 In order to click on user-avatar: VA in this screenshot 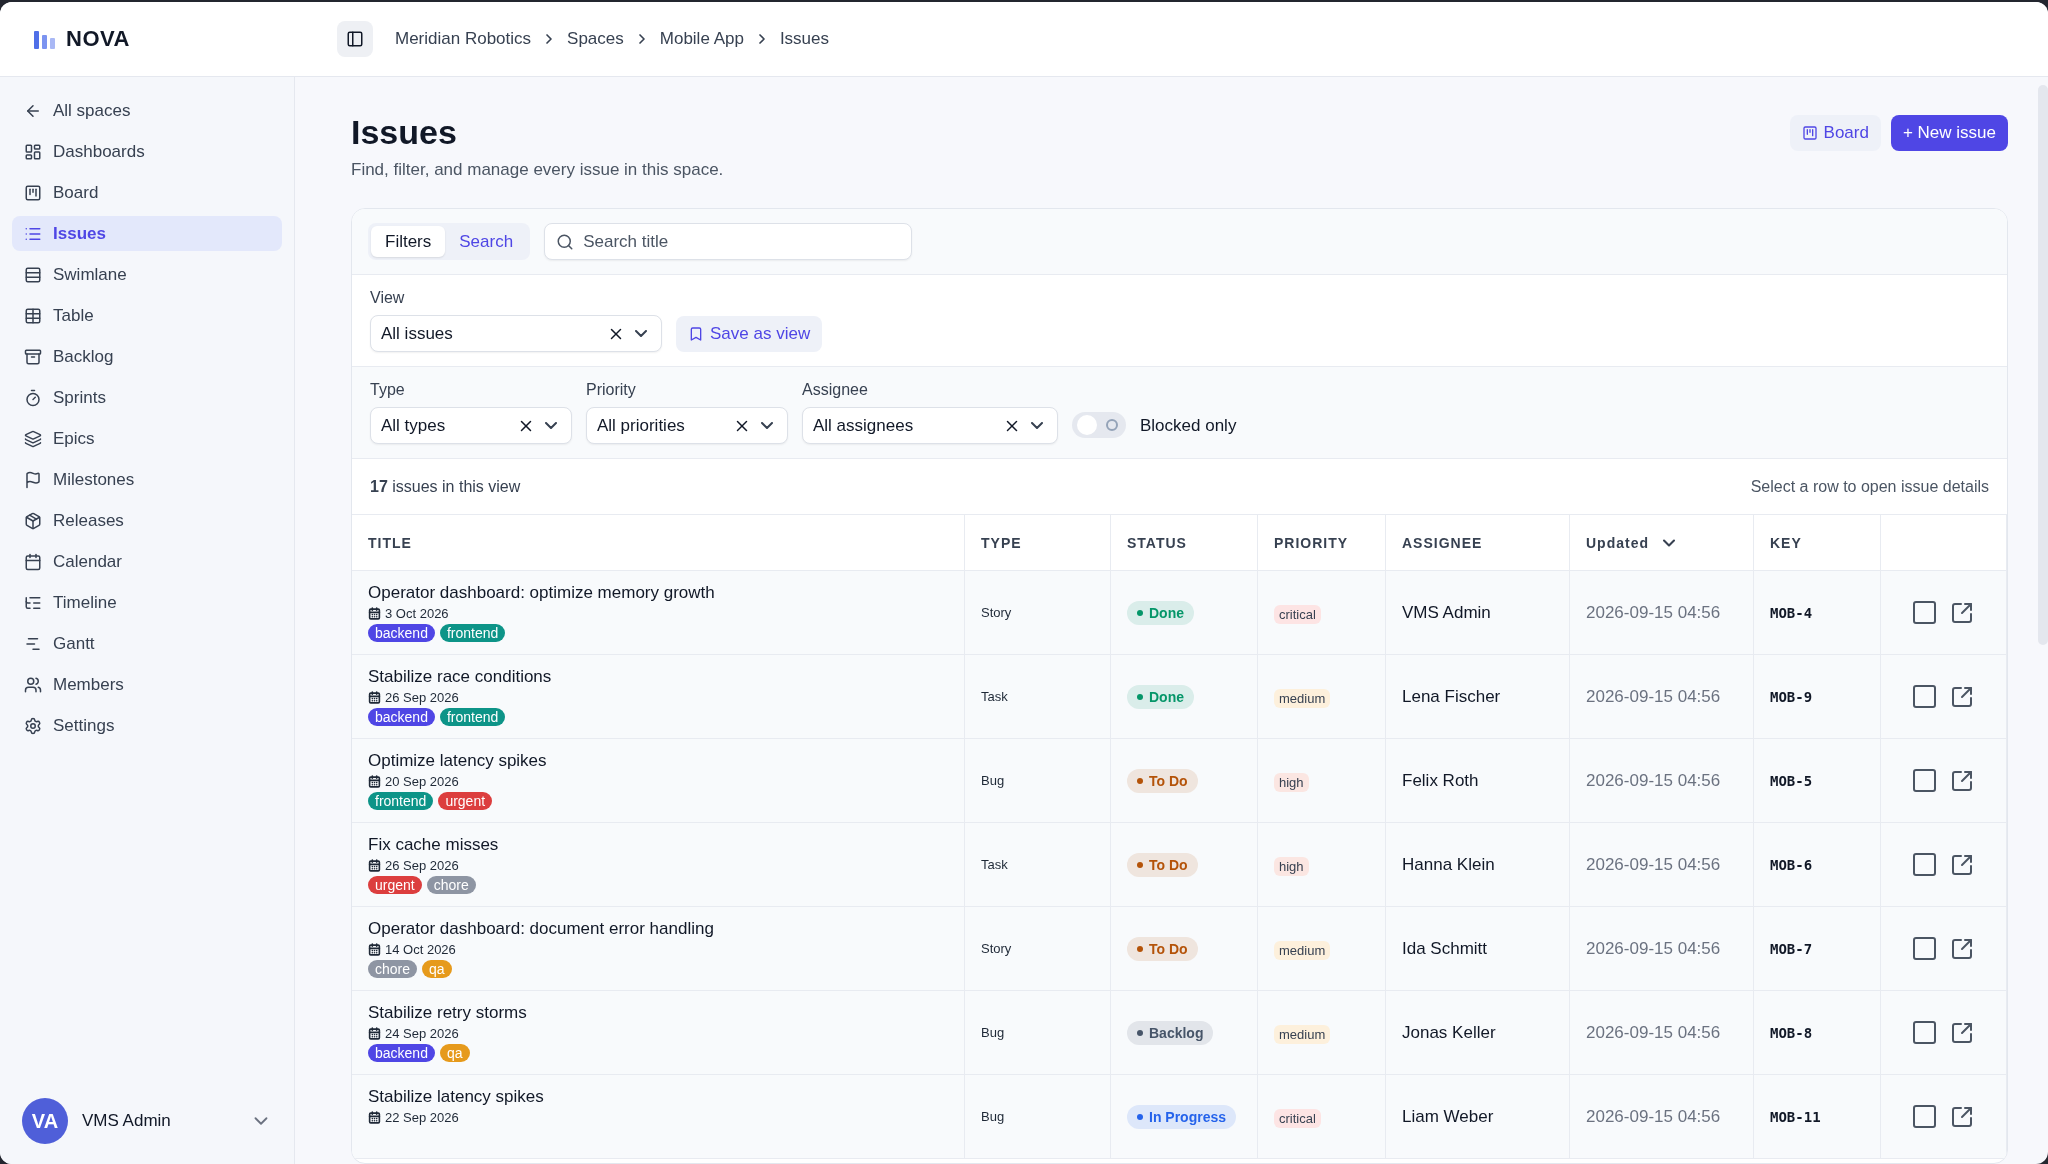, I will do `click(45, 1121)`.